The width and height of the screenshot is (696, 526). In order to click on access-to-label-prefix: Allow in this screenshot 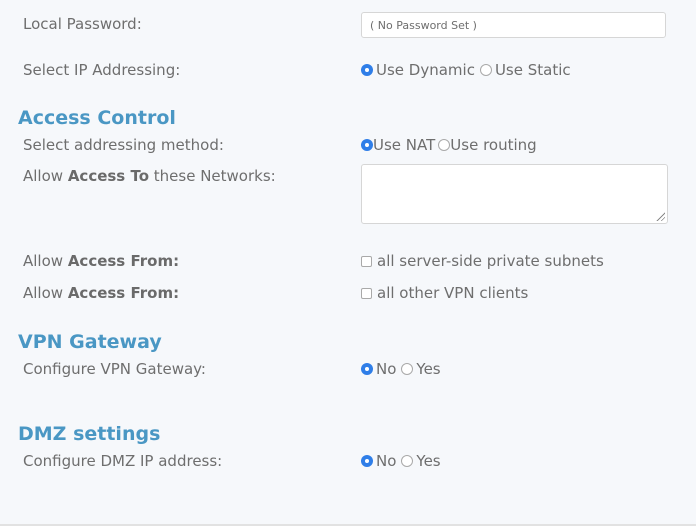, I will do `click(45, 176)`.